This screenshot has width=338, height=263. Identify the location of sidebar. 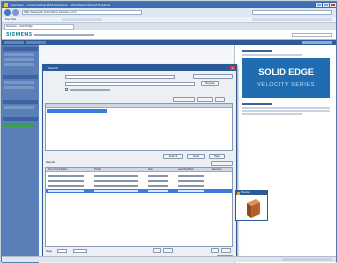
(20, 154).